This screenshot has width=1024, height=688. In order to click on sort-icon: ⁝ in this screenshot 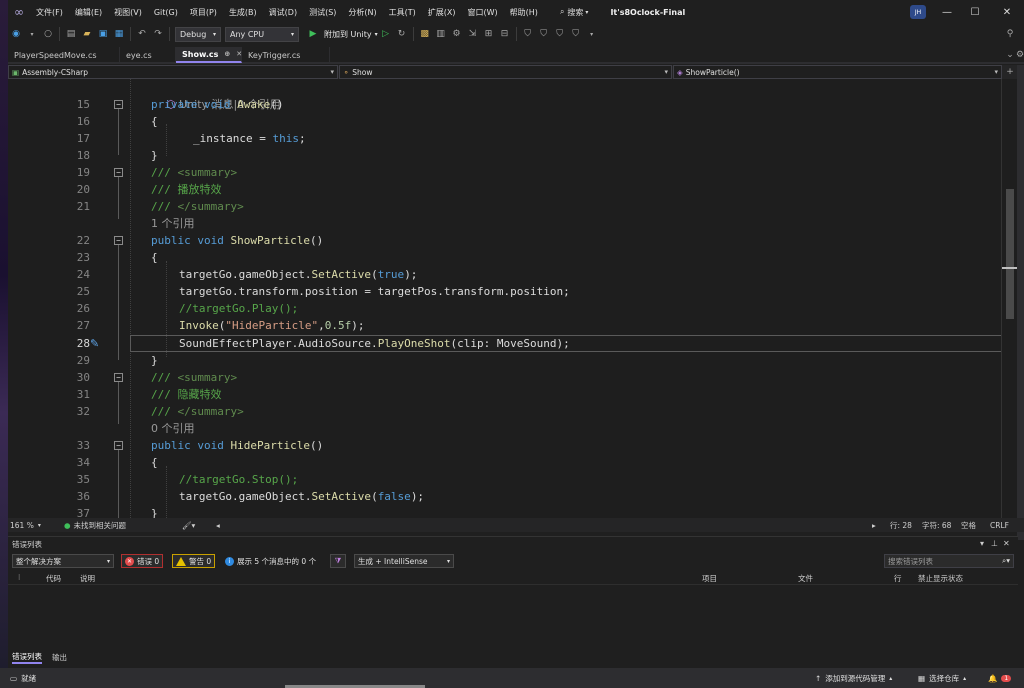, I will do `click(19, 577)`.